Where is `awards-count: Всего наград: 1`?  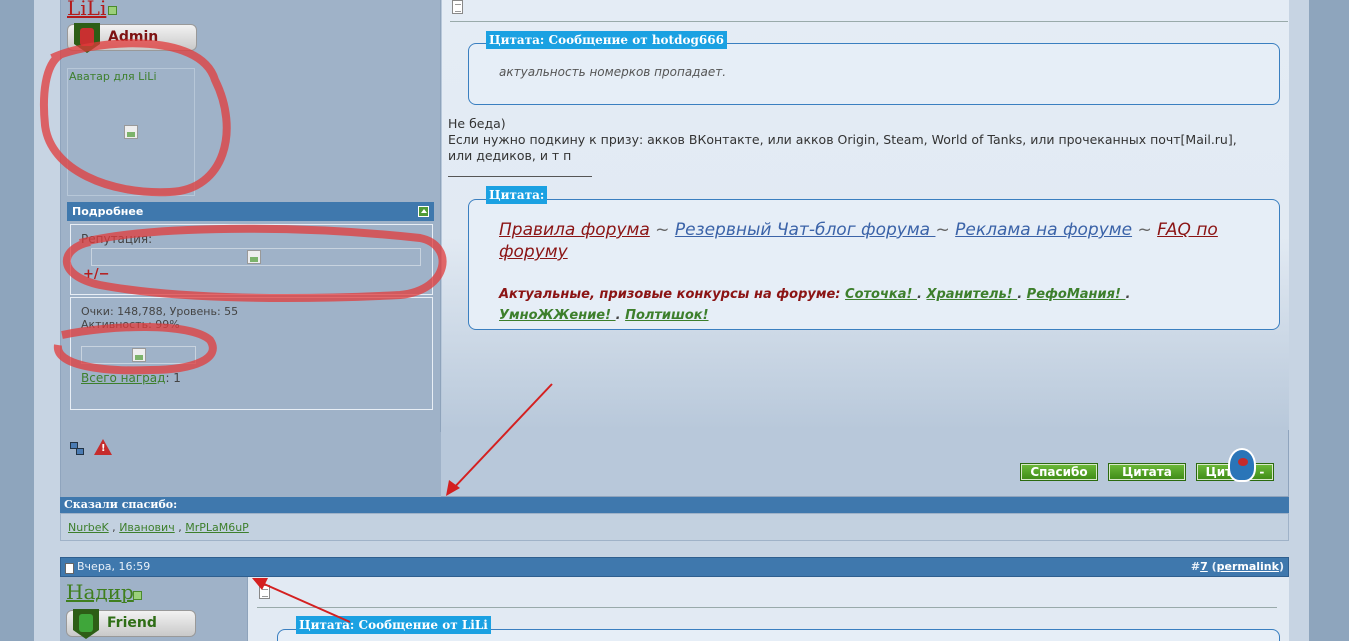 awards-count: Всего наград: 1 is located at coordinates (131, 378).